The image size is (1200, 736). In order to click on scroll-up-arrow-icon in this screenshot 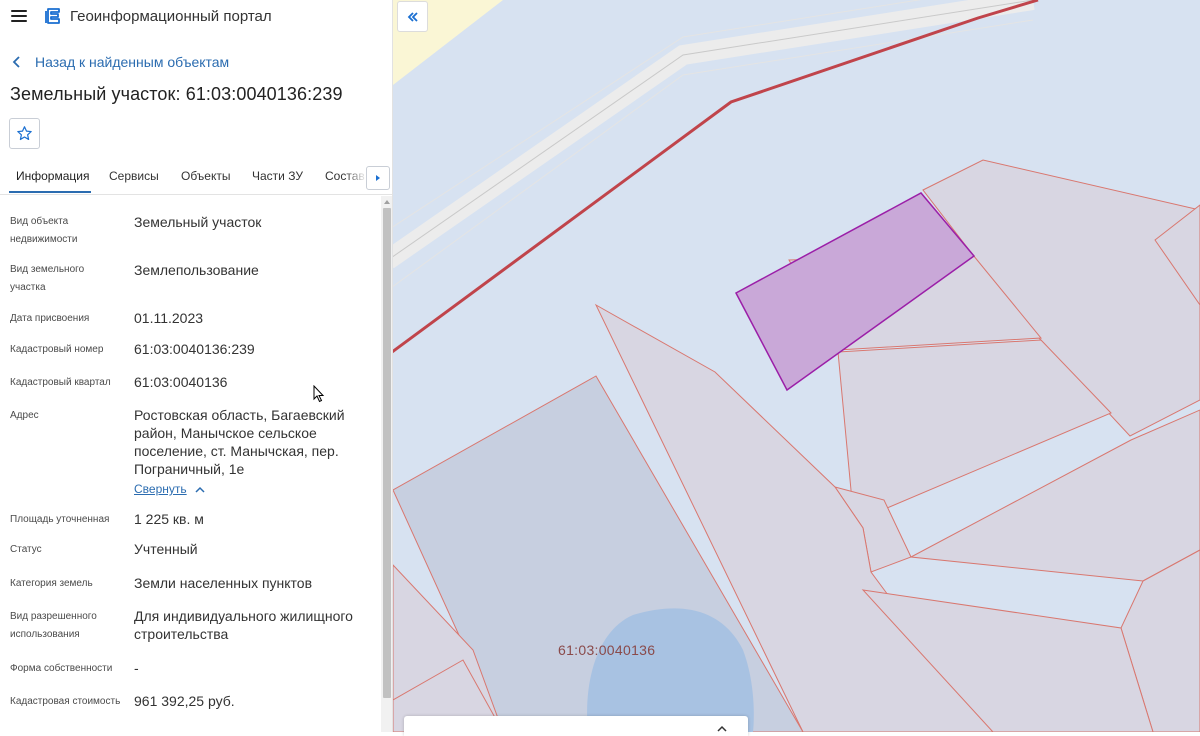, I will do `click(387, 202)`.